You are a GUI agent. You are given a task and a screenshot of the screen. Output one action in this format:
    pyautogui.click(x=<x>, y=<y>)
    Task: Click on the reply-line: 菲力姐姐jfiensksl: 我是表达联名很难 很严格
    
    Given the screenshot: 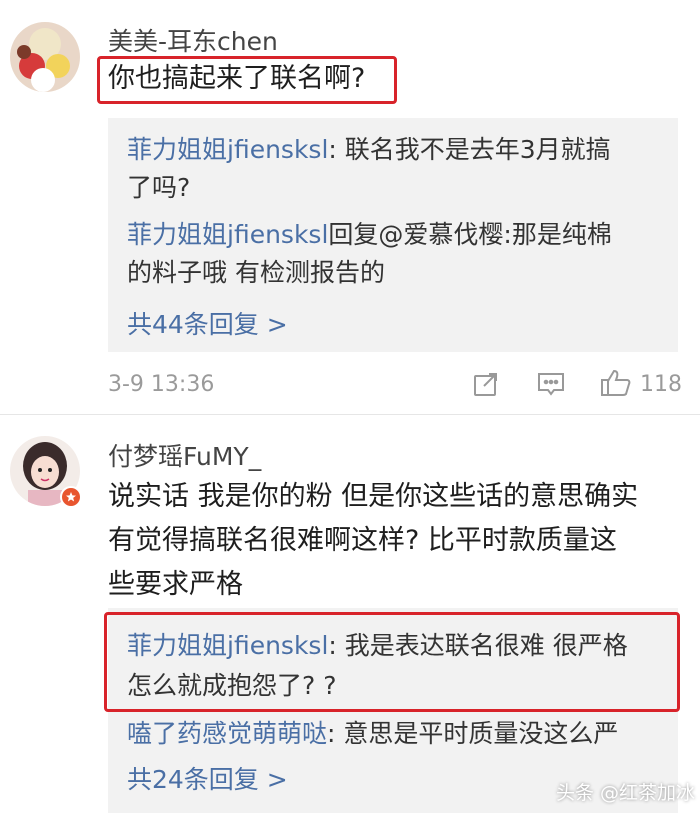 What is the action you would take?
    pyautogui.click(x=377, y=646)
    